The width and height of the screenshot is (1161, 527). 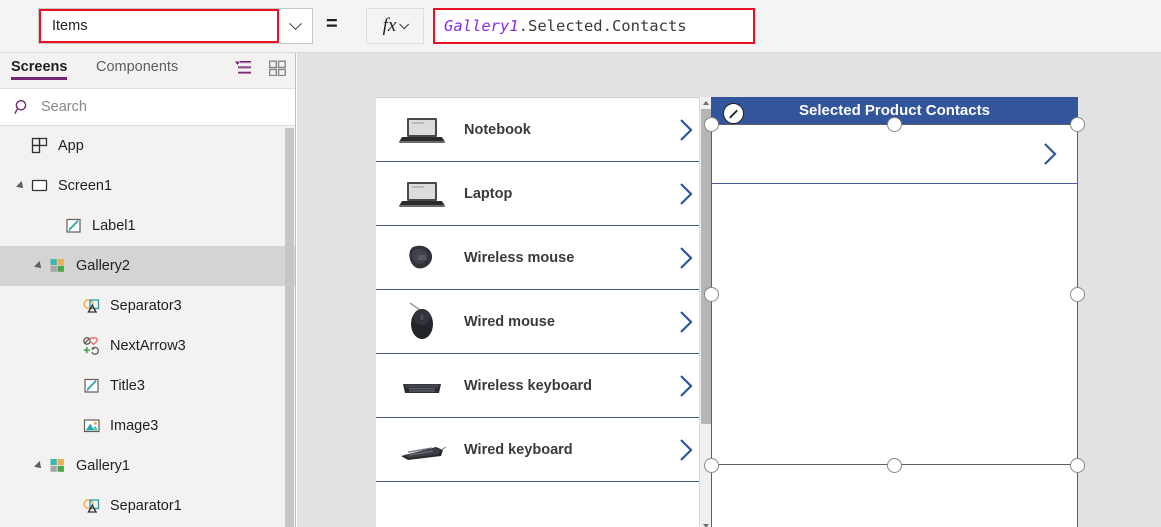 What do you see at coordinates (421, 322) in the screenshot?
I see `wired-mouse-photo` at bounding box center [421, 322].